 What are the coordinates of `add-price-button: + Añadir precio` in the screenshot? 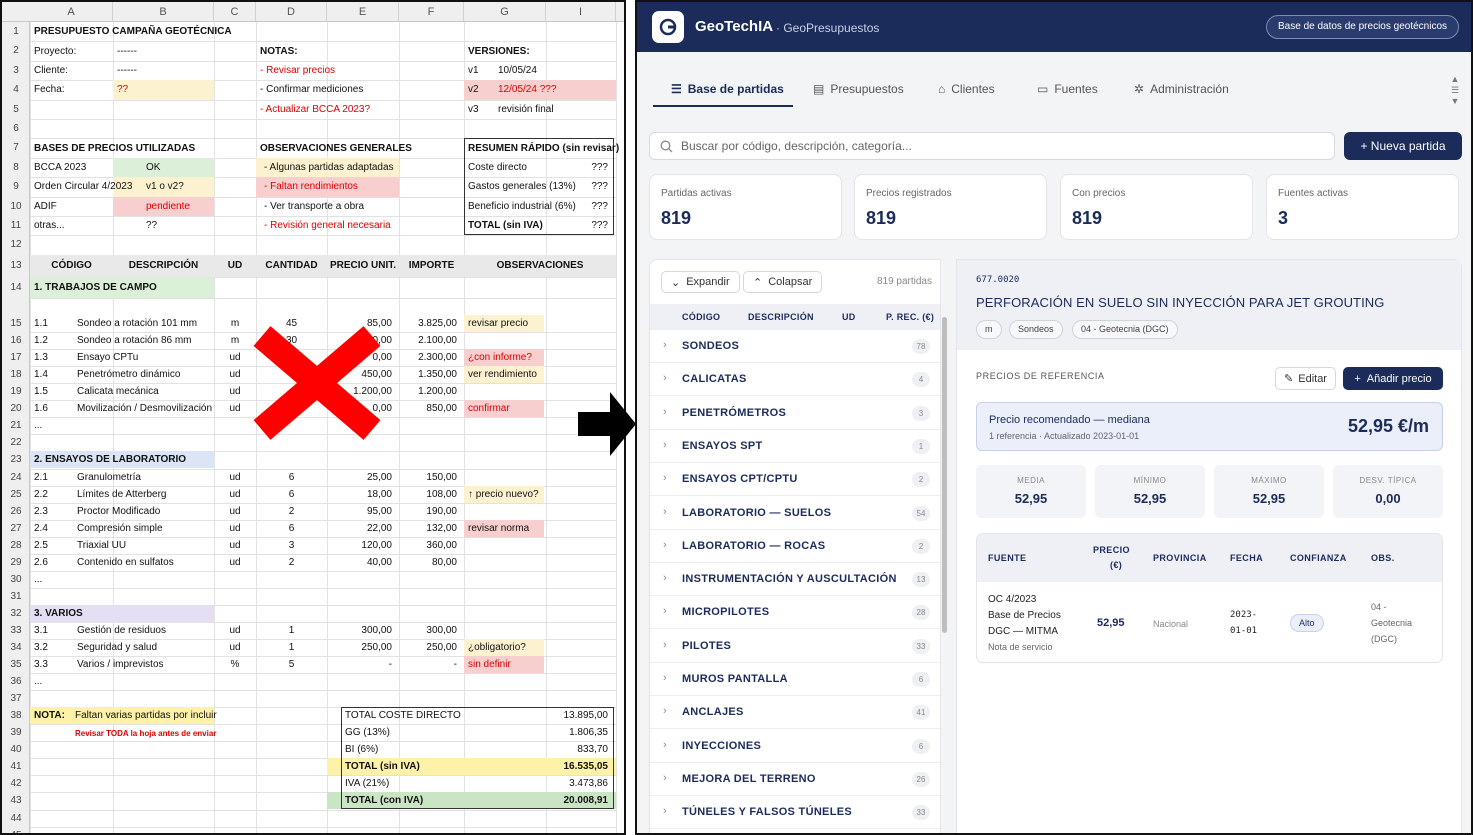 It's located at (1393, 378).